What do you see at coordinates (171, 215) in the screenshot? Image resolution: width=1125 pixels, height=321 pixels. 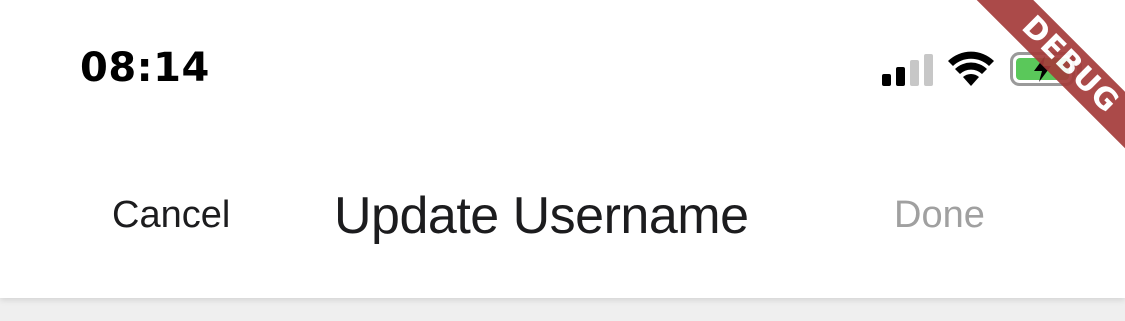 I see `cancel-button: Cancel` at bounding box center [171, 215].